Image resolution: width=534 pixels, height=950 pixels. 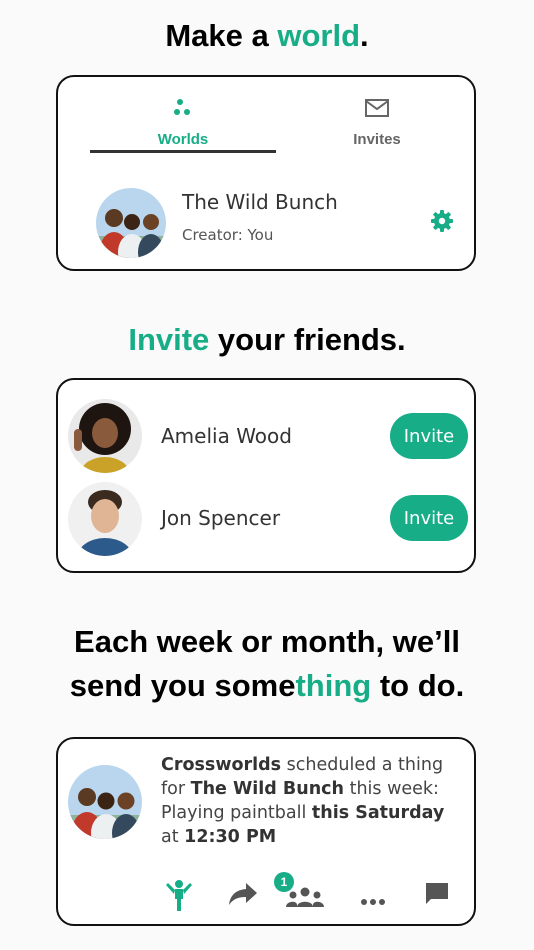 What do you see at coordinates (378, 813) in the screenshot?
I see `notification-when: this Saturday` at bounding box center [378, 813].